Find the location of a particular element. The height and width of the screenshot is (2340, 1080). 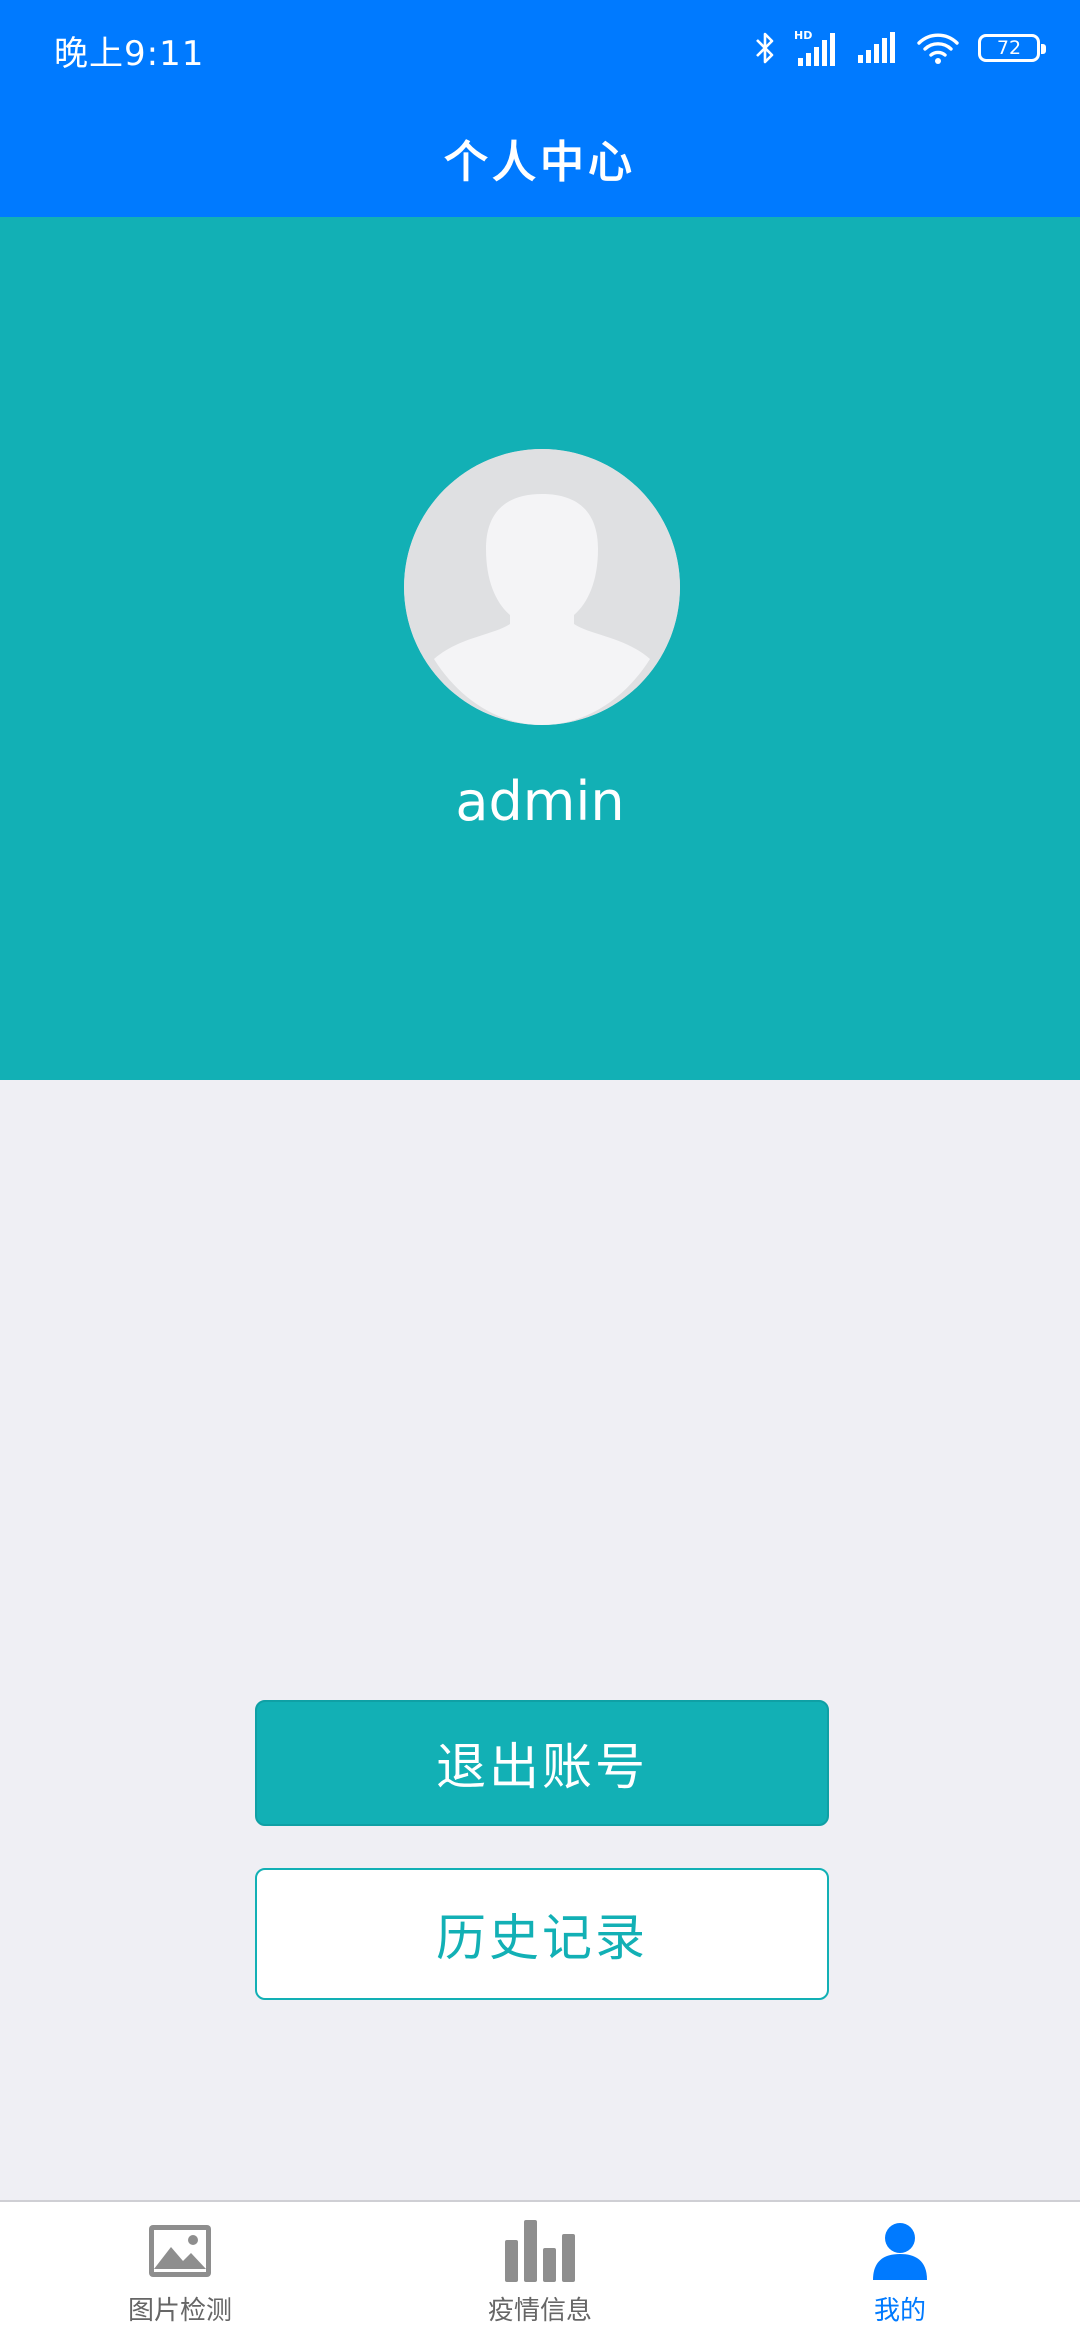

image-icon is located at coordinates (180, 2251).